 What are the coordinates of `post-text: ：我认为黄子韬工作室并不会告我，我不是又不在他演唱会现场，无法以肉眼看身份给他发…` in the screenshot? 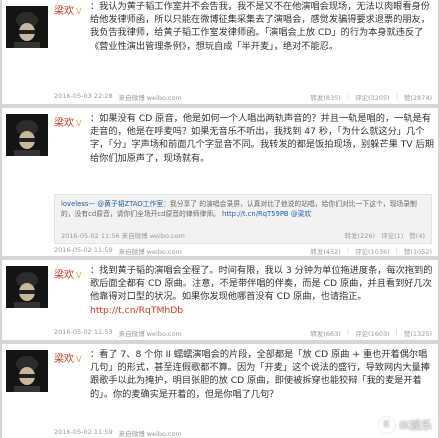 It's located at (260, 26).